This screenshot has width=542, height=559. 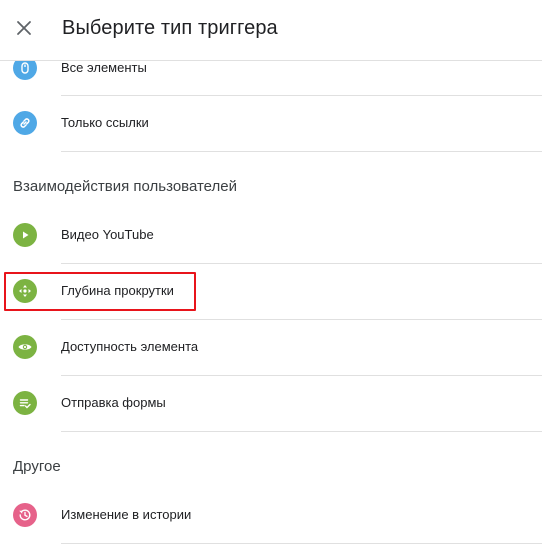 What do you see at coordinates (126, 514) in the screenshot?
I see `trigger-item-label: Изменение в истории` at bounding box center [126, 514].